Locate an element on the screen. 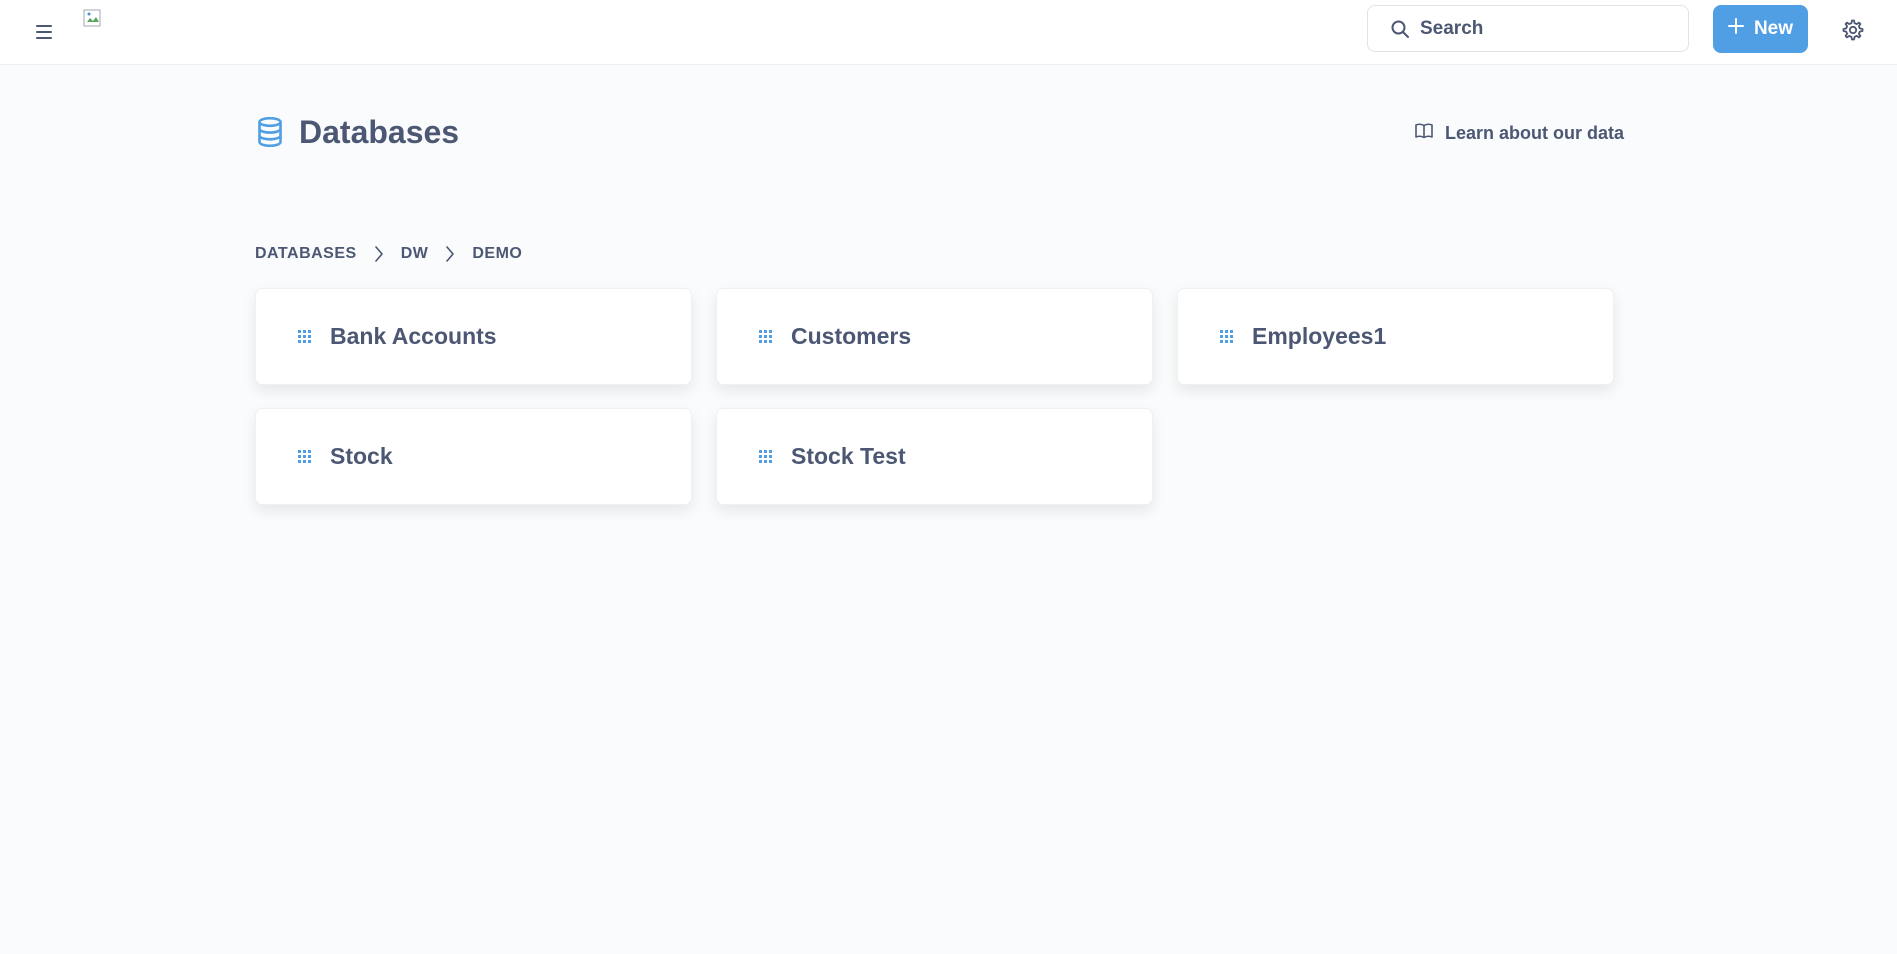  breadcrumb: DATABASES DW DEMO is located at coordinates (388, 254).